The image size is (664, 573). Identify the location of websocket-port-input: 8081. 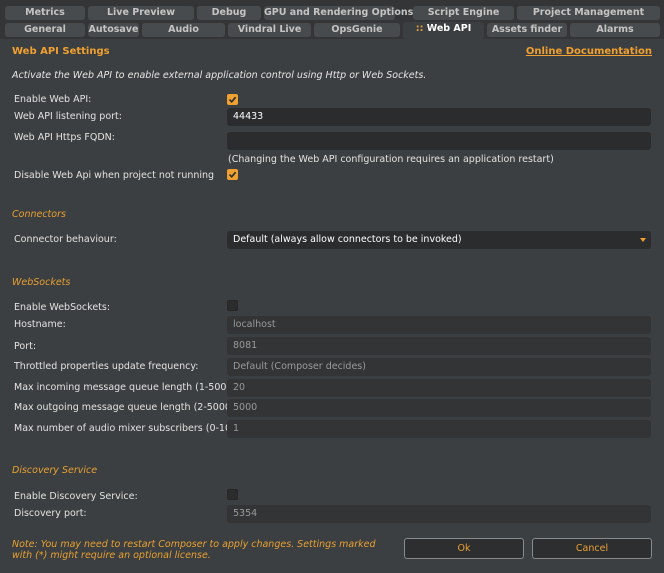
(439, 346).